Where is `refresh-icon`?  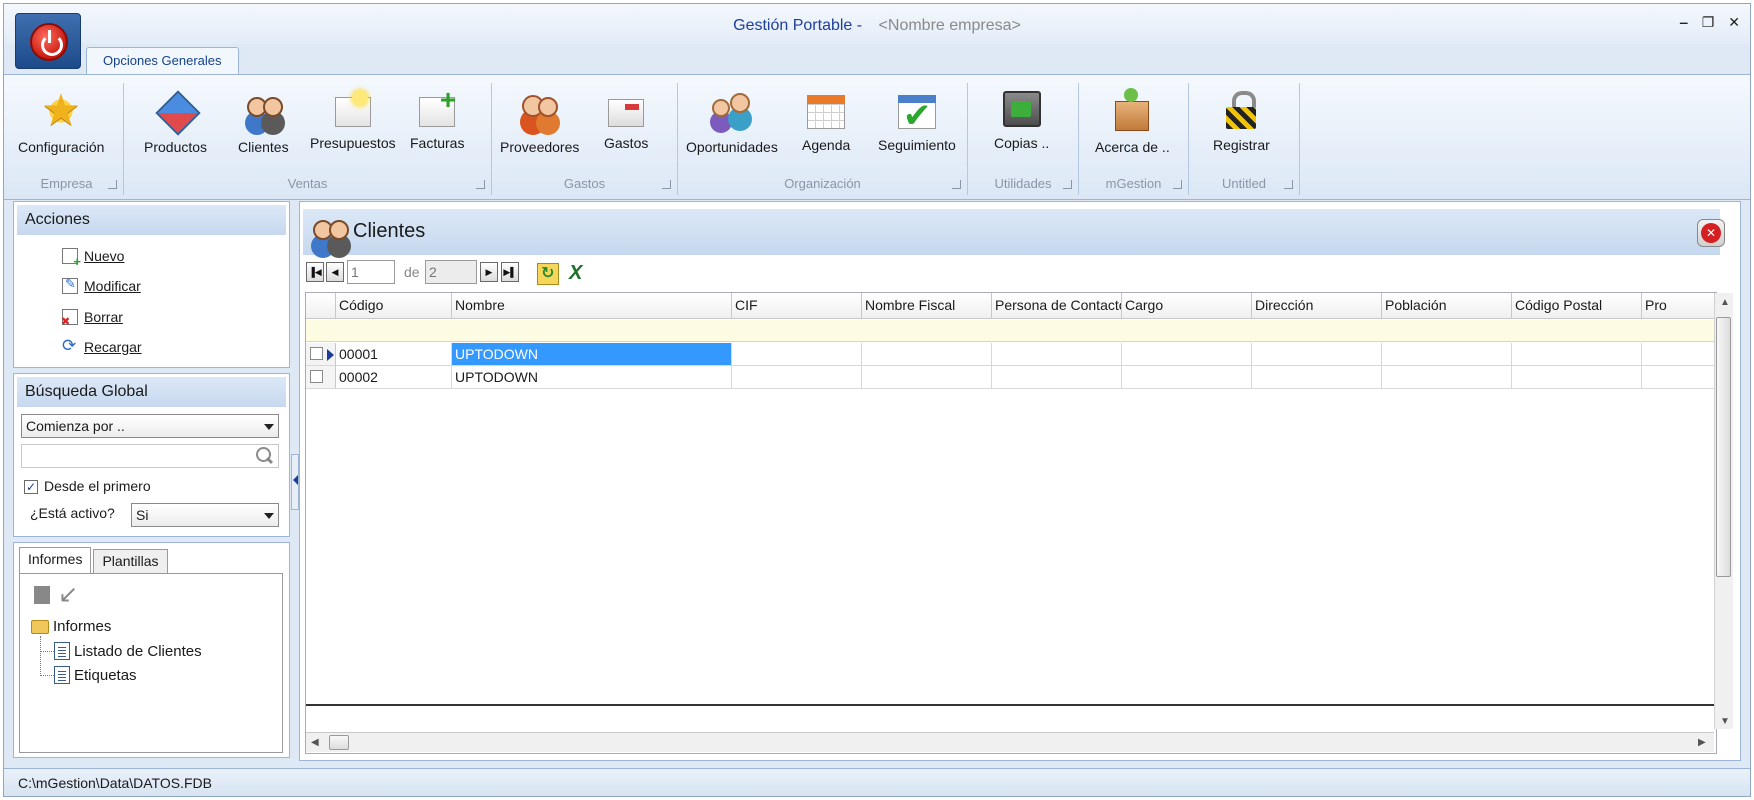
refresh-icon is located at coordinates (548, 274).